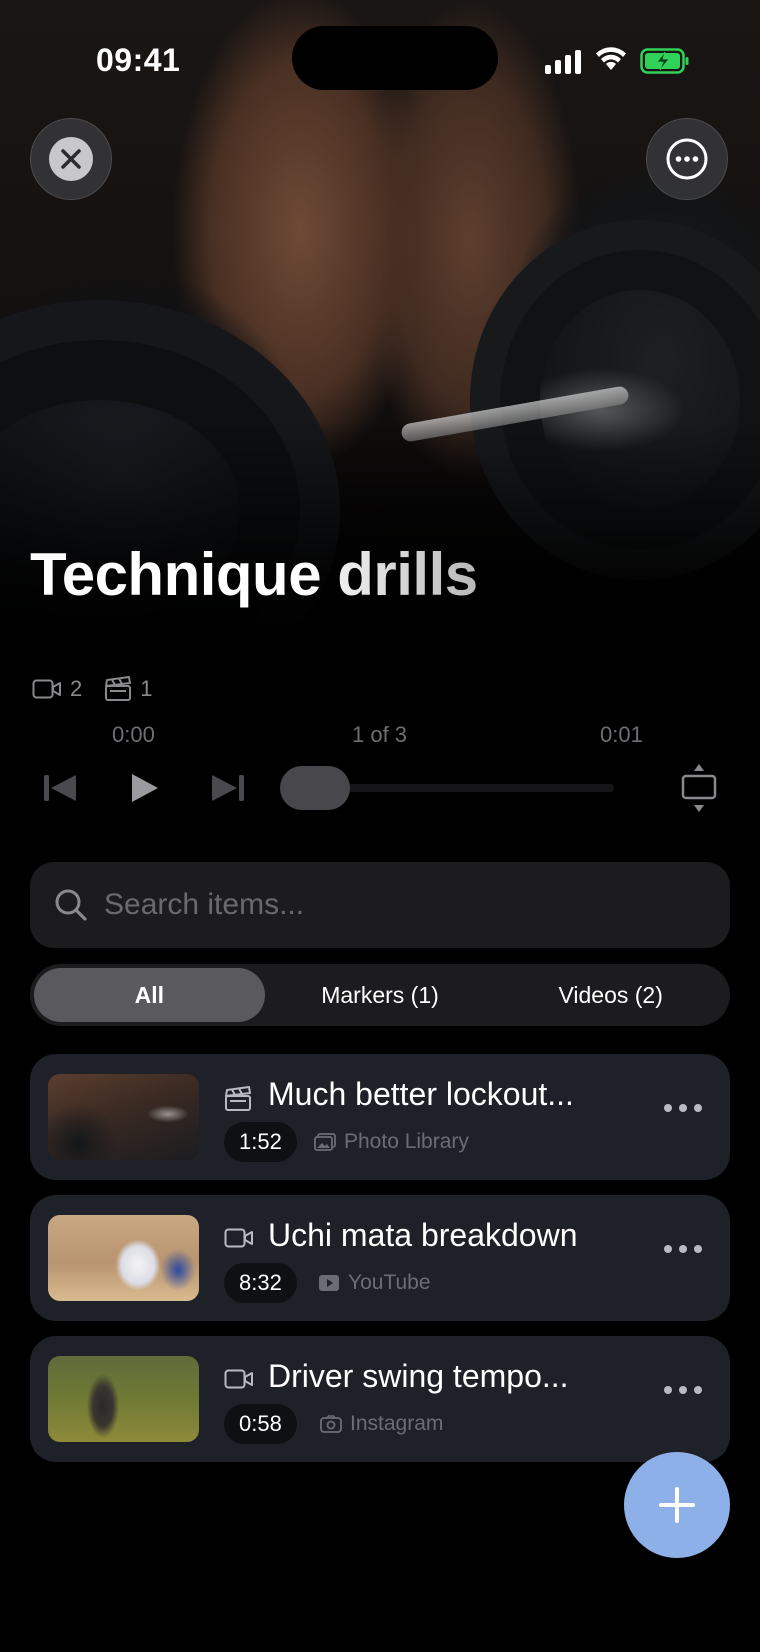 This screenshot has height=1652, width=760. I want to click on filter-all: All, so click(149, 995).